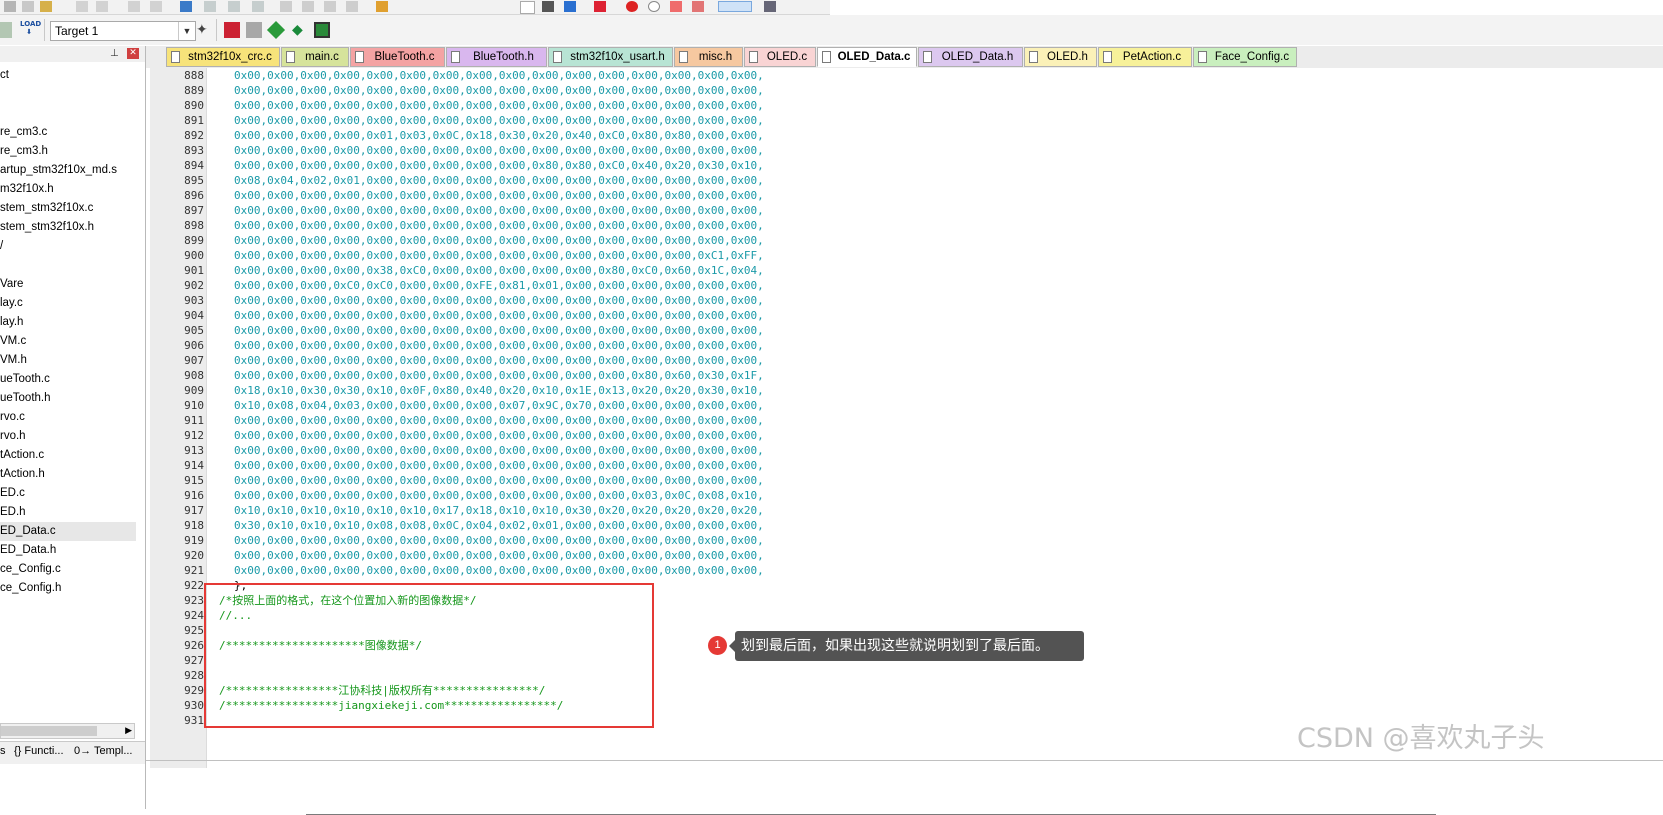  Describe the element at coordinates (49, 731) in the screenshot. I see `scrollbar-thumb` at that location.